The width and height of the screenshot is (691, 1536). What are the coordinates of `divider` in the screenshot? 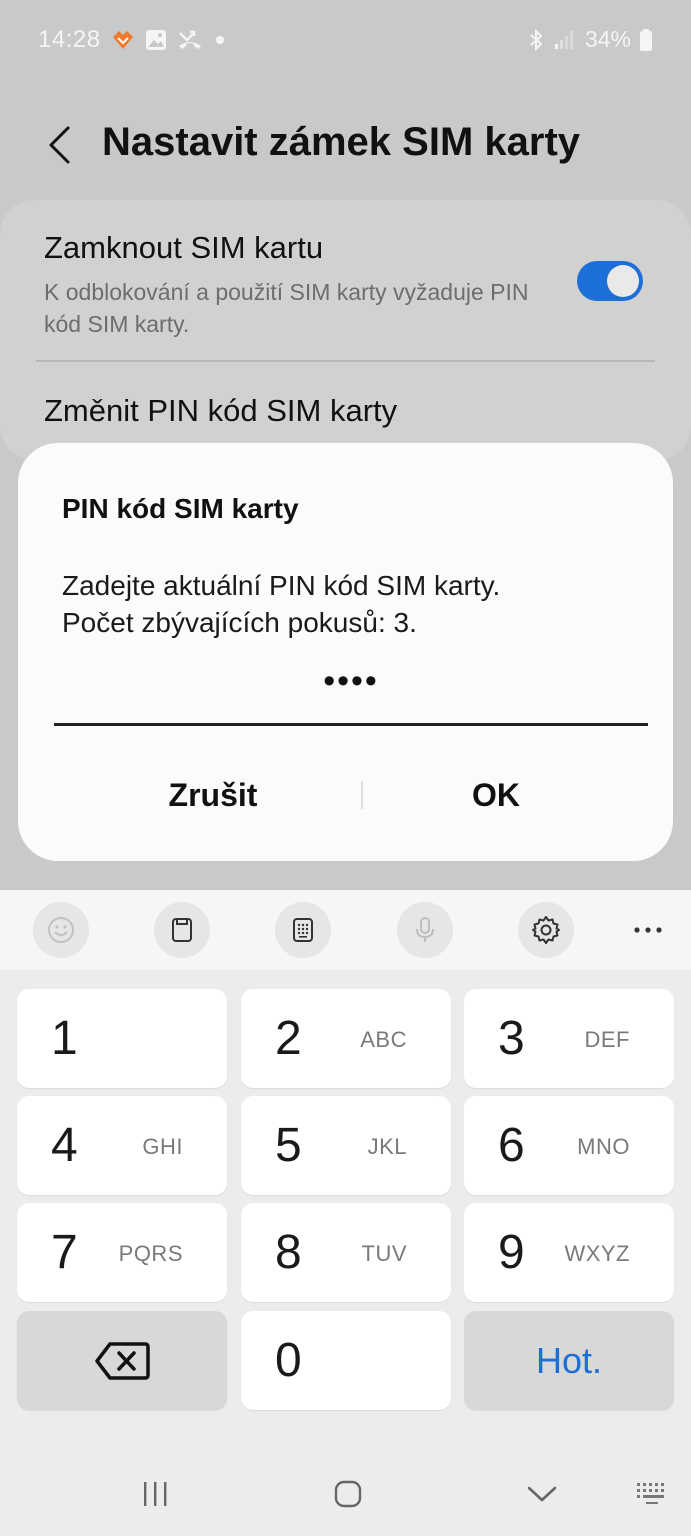 It's located at (345, 361).